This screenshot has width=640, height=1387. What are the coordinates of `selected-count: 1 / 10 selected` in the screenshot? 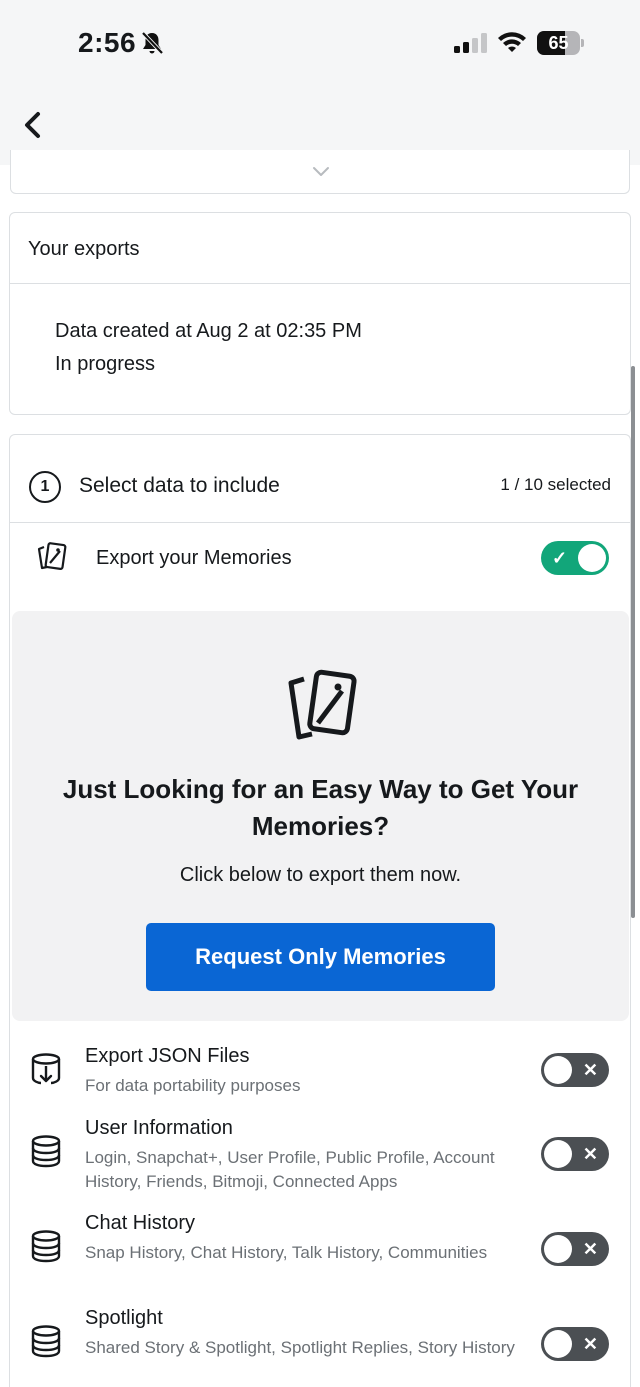 It's located at (555, 484).